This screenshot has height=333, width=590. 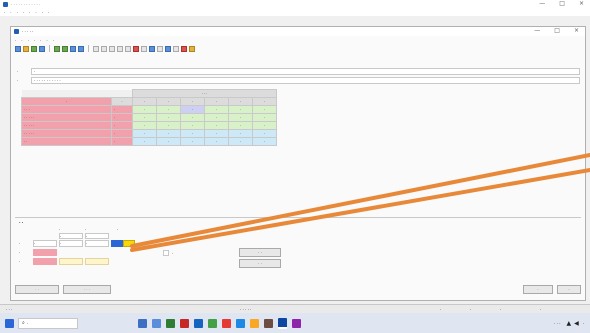 What do you see at coordinates (583, 323) in the screenshot?
I see `clock: ·` at bounding box center [583, 323].